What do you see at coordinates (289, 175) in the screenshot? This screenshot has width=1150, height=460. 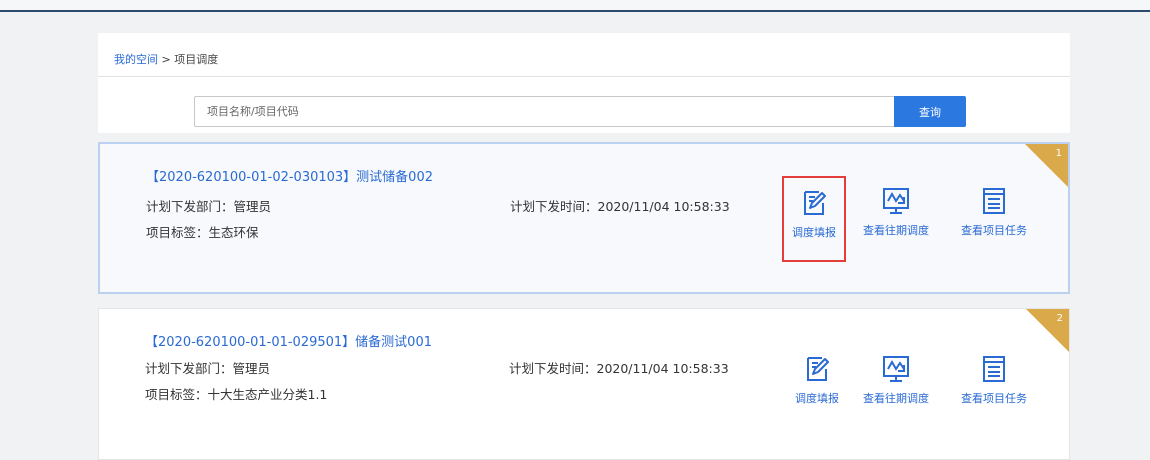 I see `project-title-link: 【2020-620100-01-02-030103】测试储备002` at bounding box center [289, 175].